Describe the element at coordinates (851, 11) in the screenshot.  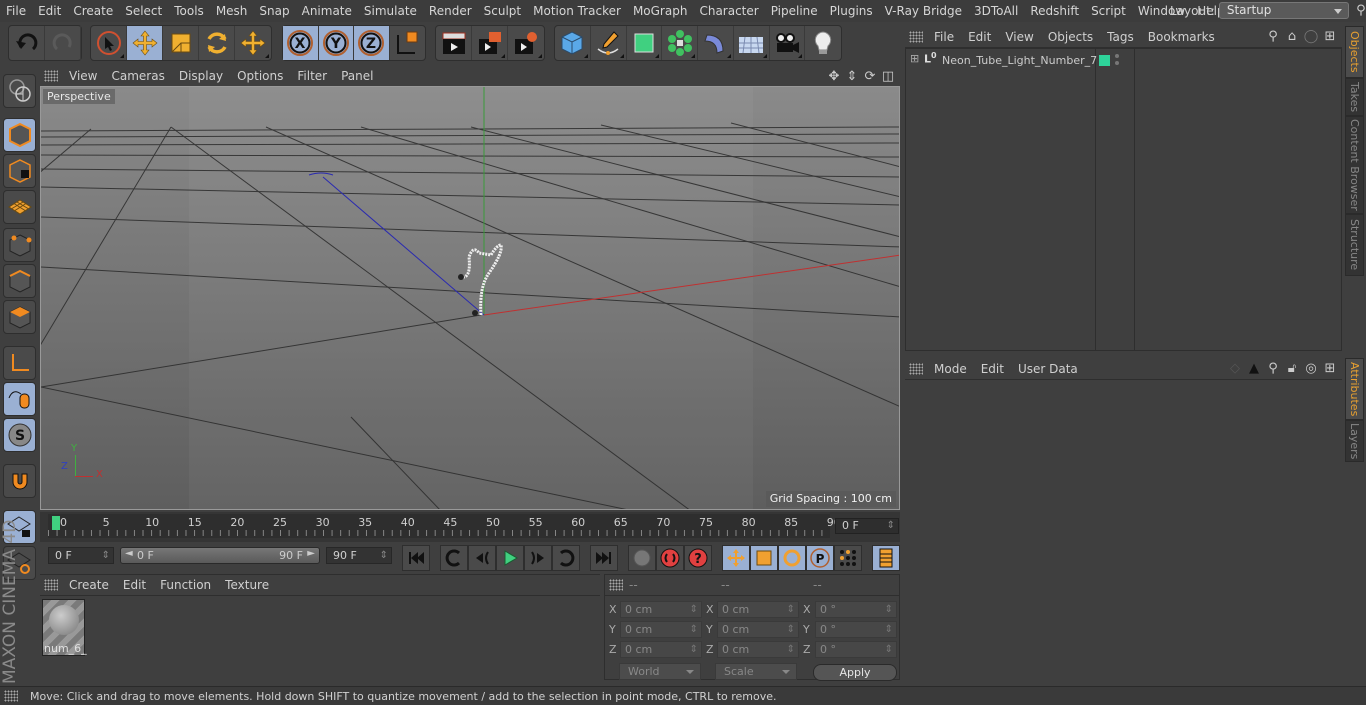
I see `menu-plugins: Plugins` at that location.